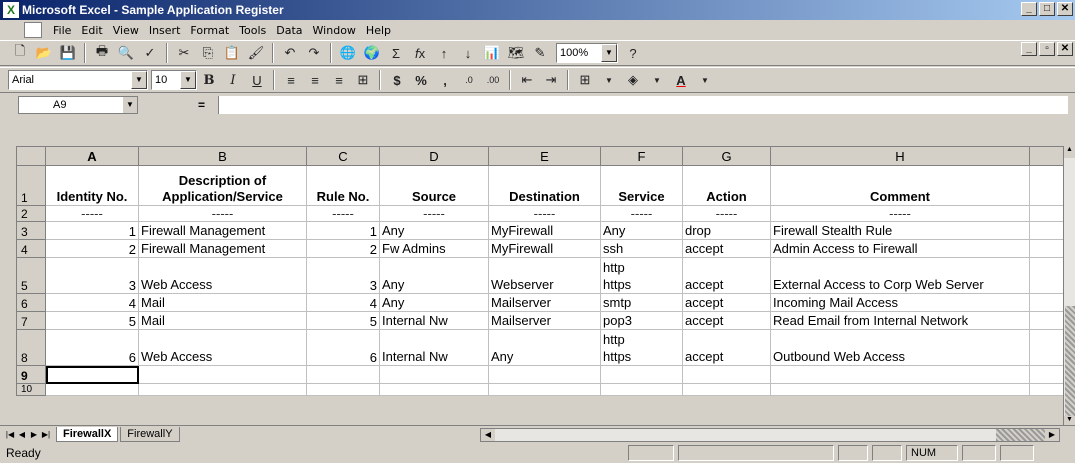  Describe the element at coordinates (315, 80) in the screenshot. I see `align-center-icon: ≡` at that location.